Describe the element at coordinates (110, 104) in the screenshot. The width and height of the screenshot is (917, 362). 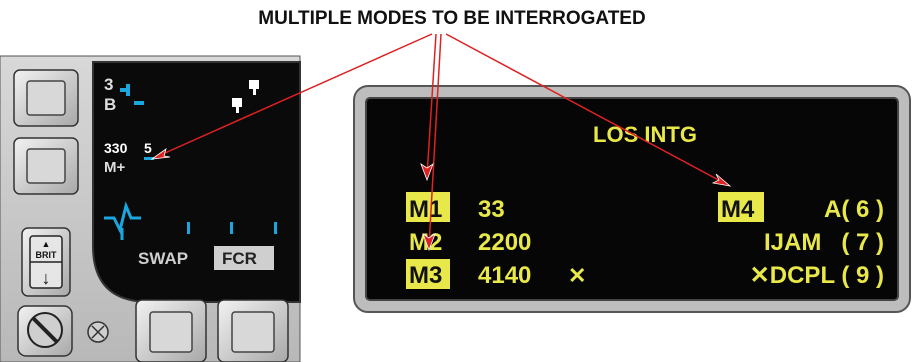
I see `channel-bottom: B` at that location.